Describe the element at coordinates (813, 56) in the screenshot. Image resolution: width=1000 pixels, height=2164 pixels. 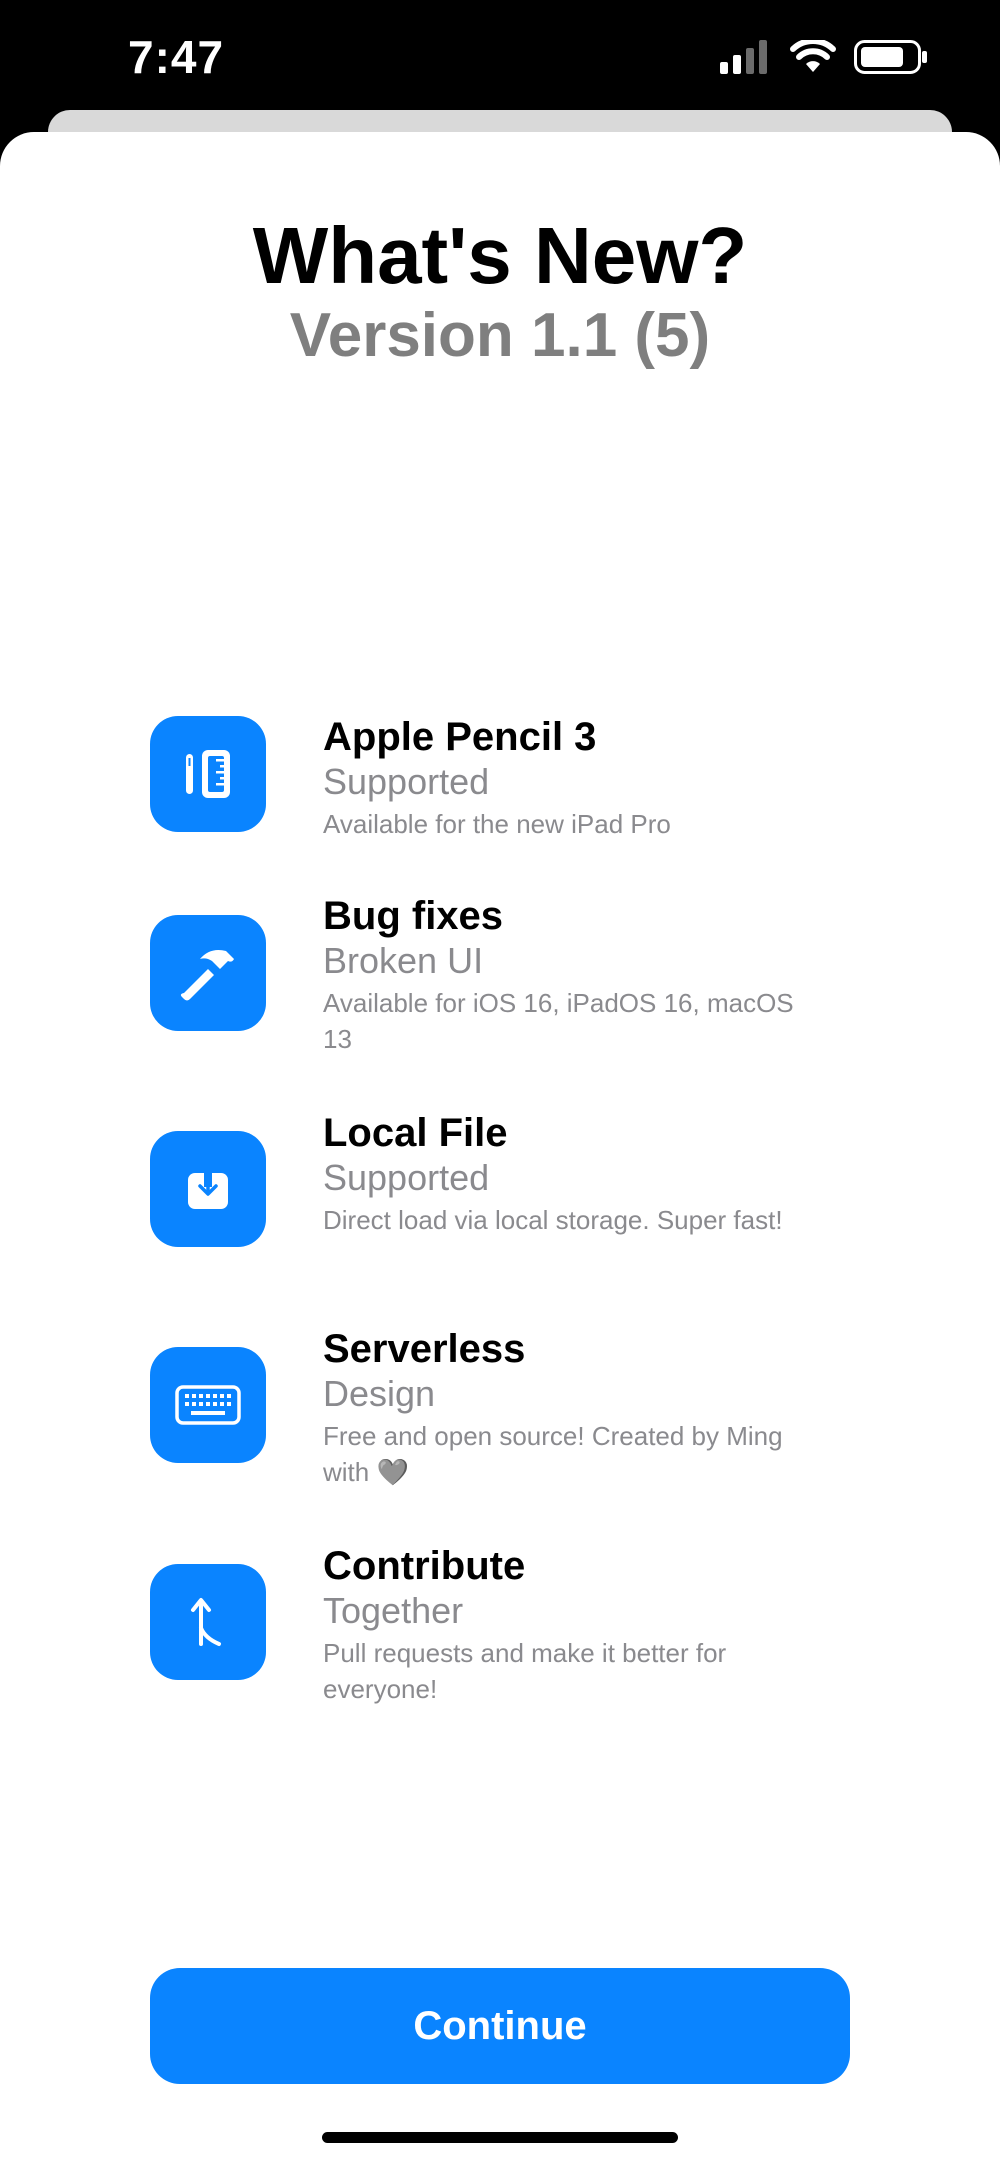
I see `wifi-icon` at that location.